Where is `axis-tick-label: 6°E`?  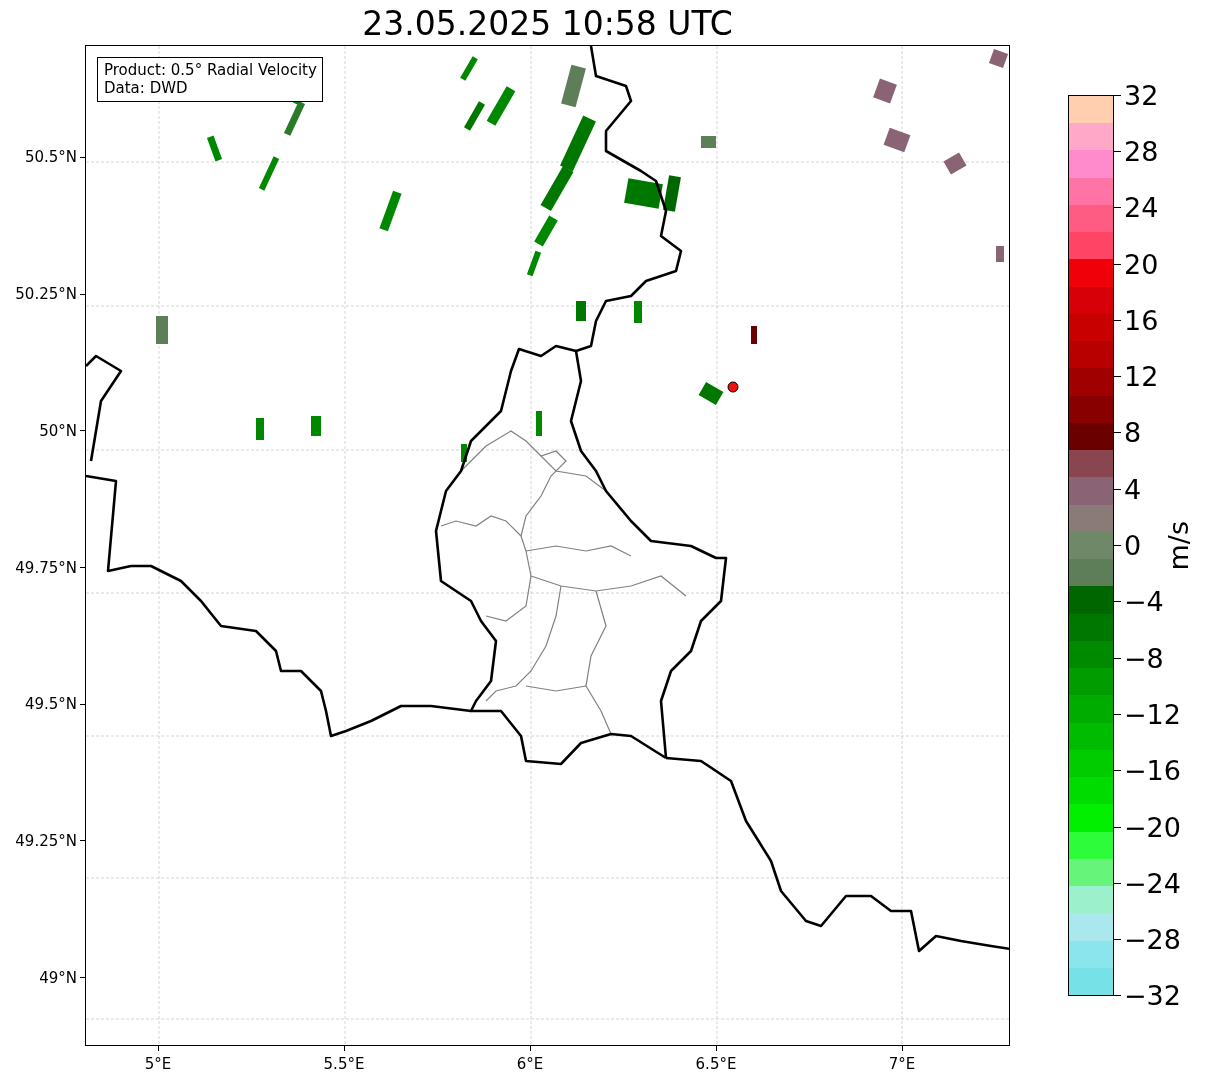
axis-tick-label: 6°E is located at coordinates (530, 1064).